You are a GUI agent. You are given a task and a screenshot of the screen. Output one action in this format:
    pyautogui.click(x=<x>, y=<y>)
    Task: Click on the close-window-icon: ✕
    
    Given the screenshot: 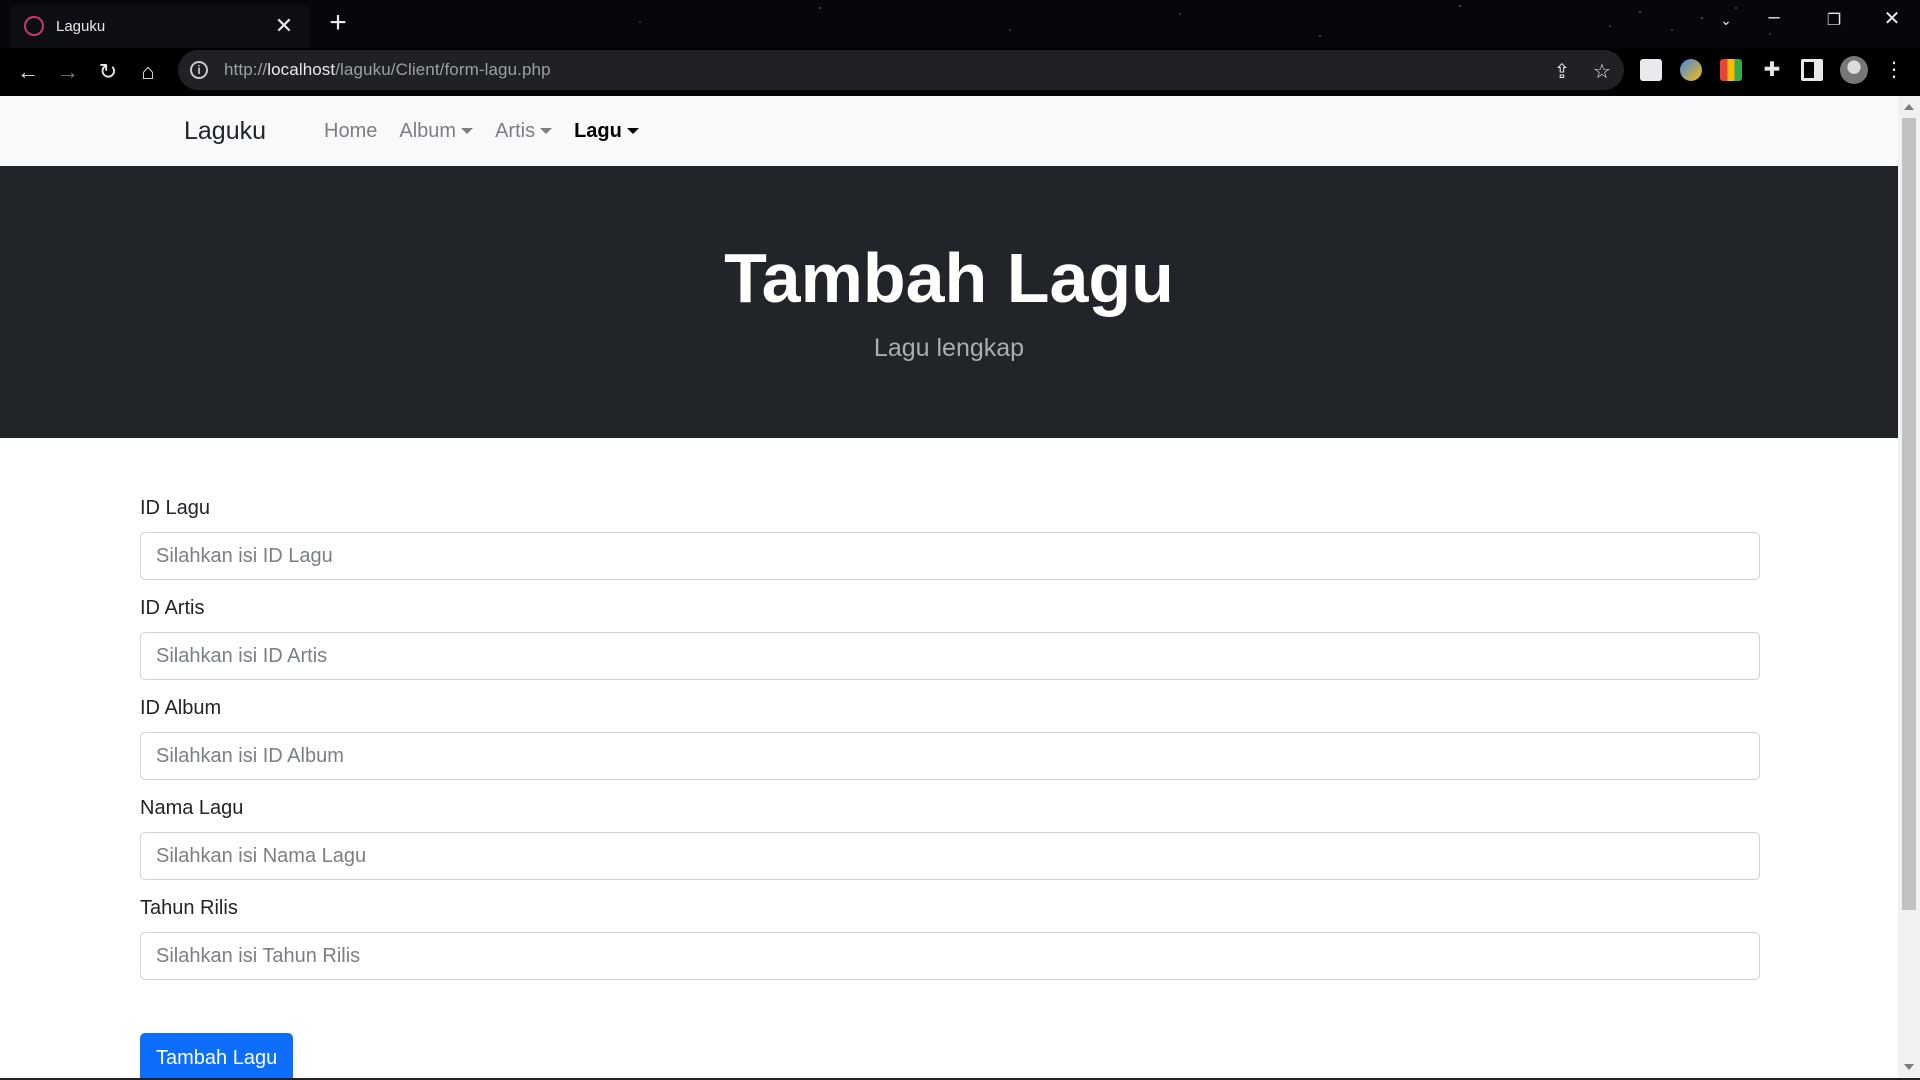 What is the action you would take?
    pyautogui.click(x=1892, y=18)
    